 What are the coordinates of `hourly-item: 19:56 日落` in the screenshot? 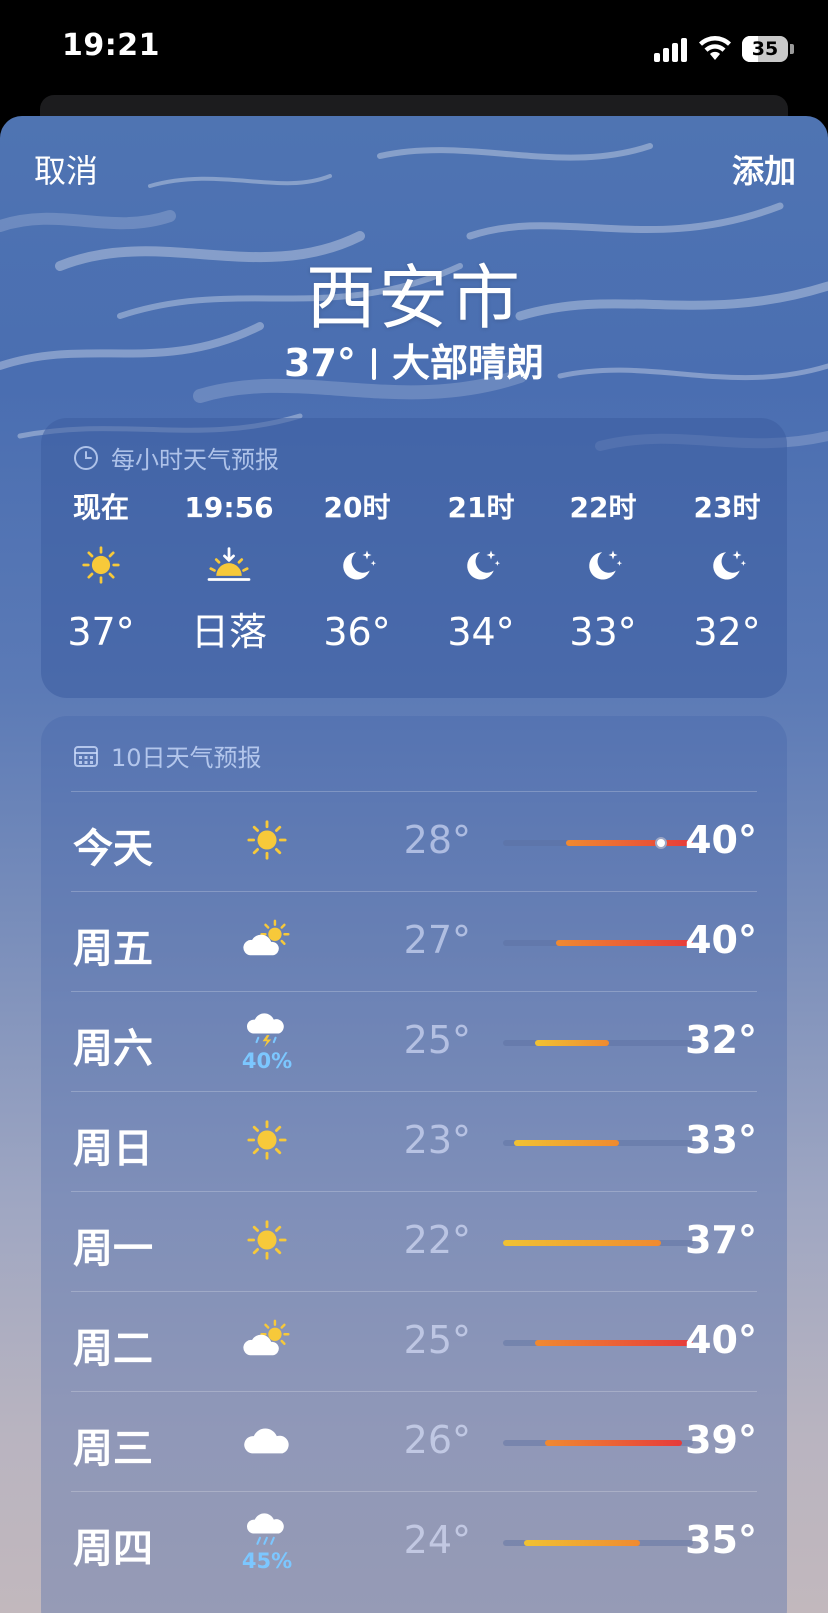 It's located at (229, 575).